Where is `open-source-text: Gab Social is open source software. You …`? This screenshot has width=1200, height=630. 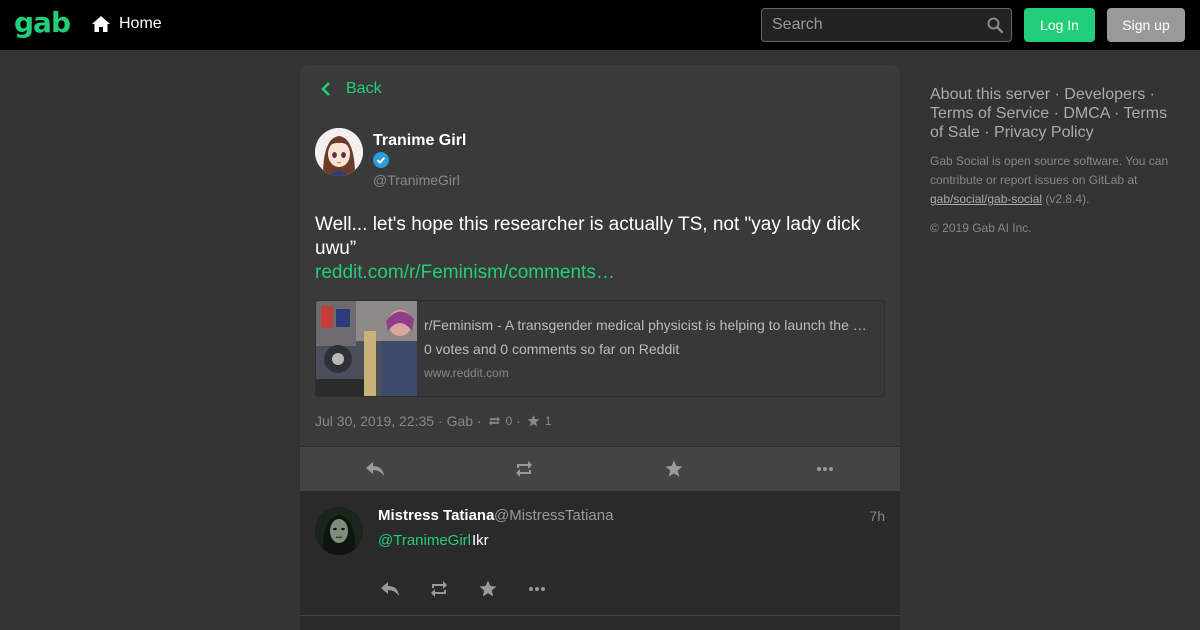
open-source-text: Gab Social is open source software. You … is located at coordinates (1049, 170).